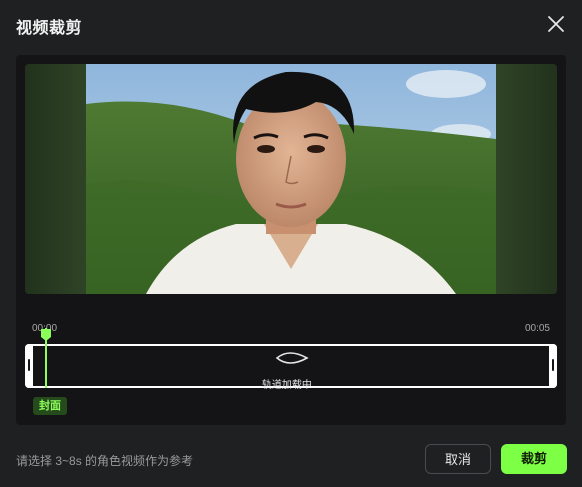 The image size is (582, 487). Describe the element at coordinates (526, 179) in the screenshot. I see `letterbox-right` at that location.